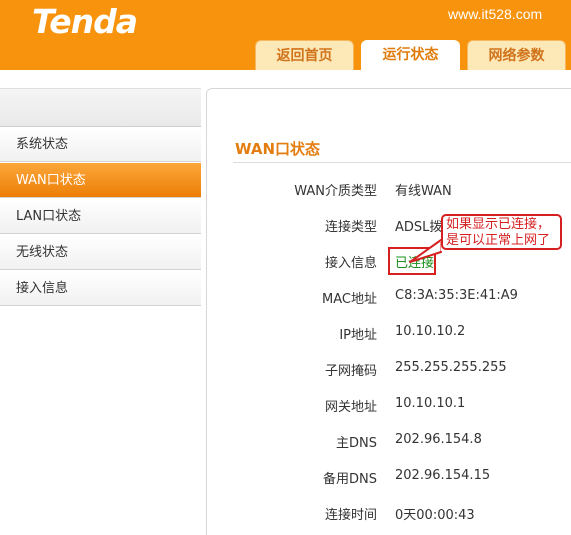 This screenshot has height=535, width=571. Describe the element at coordinates (438, 439) in the screenshot. I see `primary-dns-value: 202.96.154.8` at that location.